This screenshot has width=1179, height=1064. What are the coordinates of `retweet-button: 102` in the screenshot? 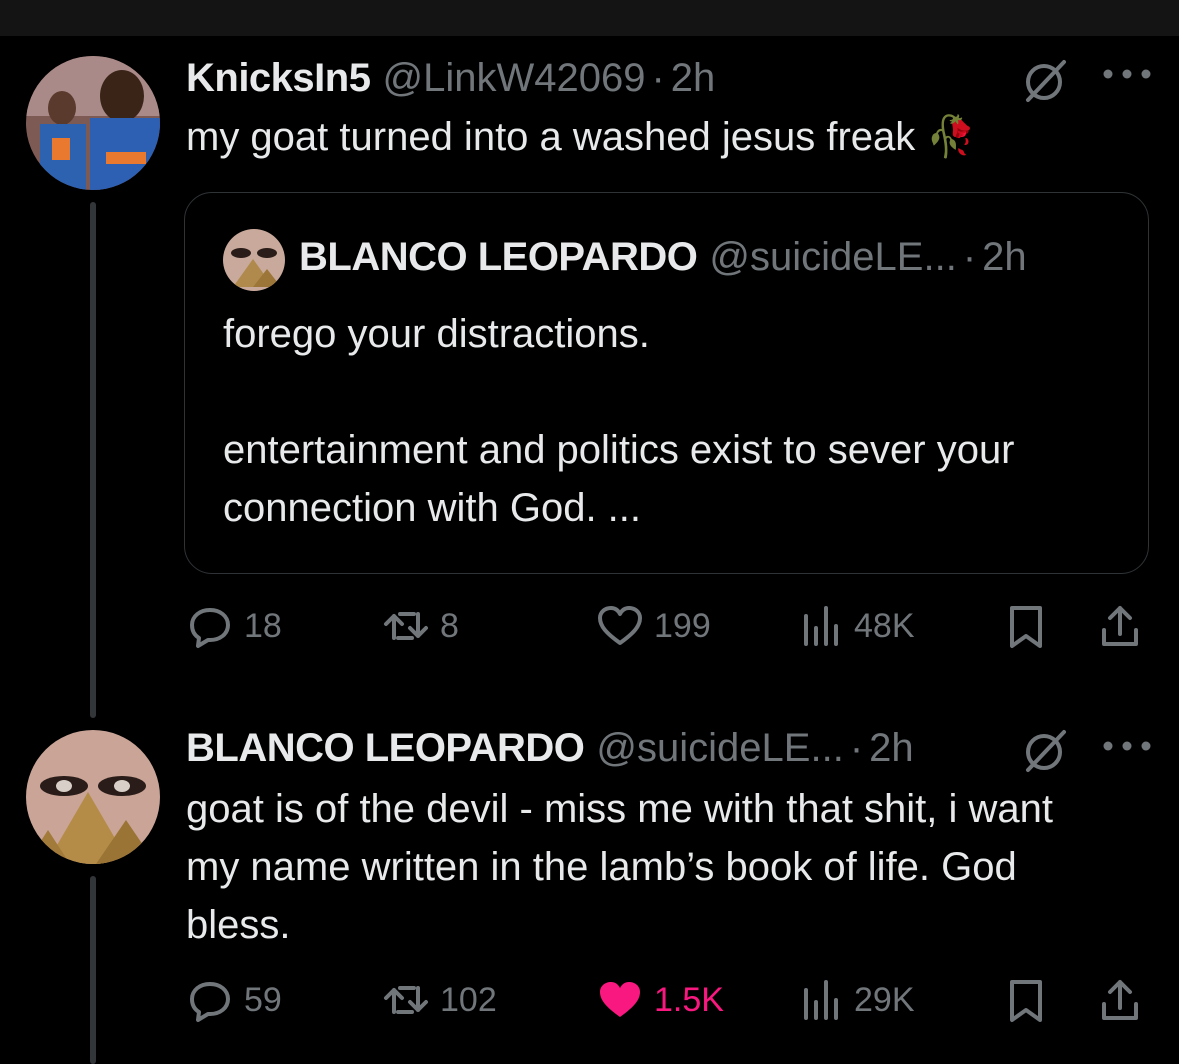 It's located at (439, 1000).